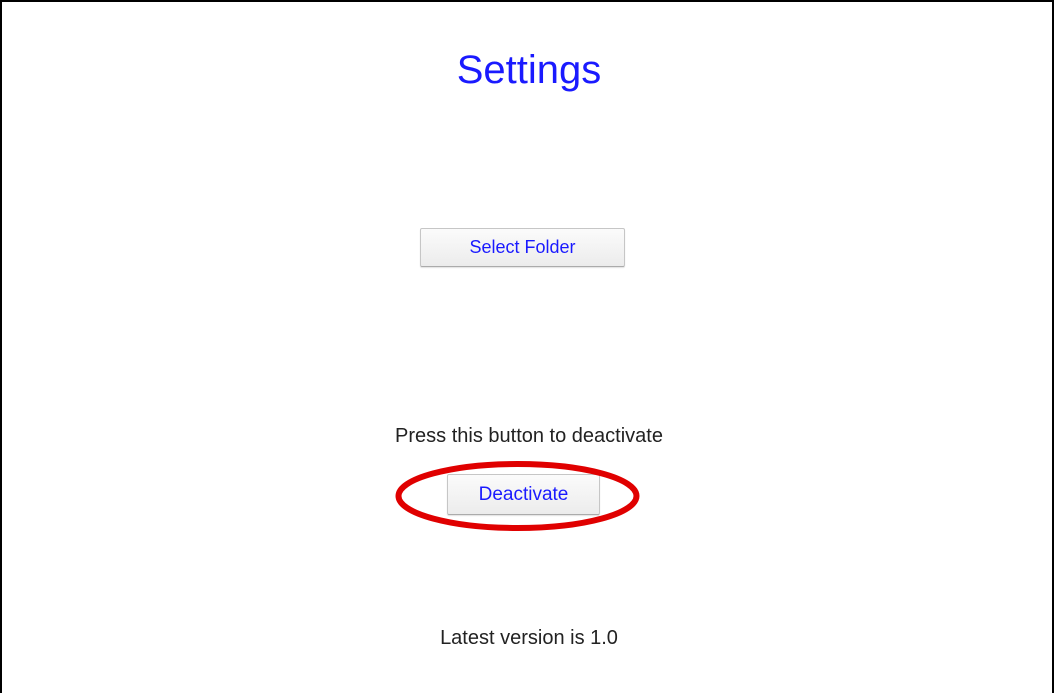 The height and width of the screenshot is (693, 1054). I want to click on deactivate-prompt: Press this button to deactivate, so click(529, 436).